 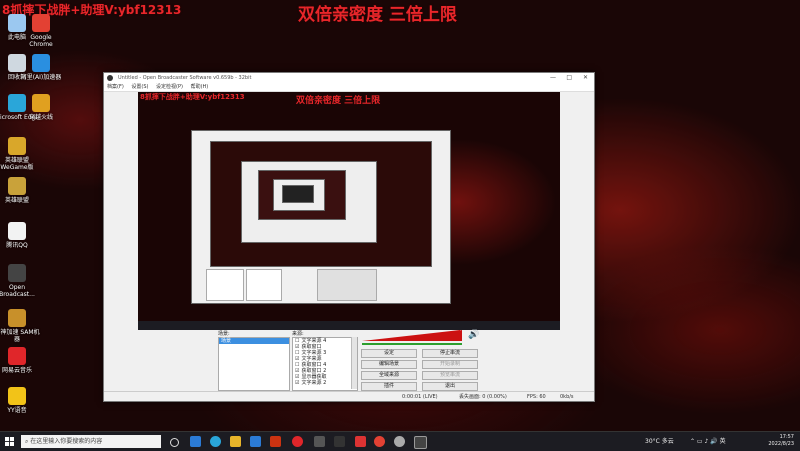 What do you see at coordinates (314, 383) in the screenshot?
I see `source-item-label: 文字来源 2` at bounding box center [314, 383].